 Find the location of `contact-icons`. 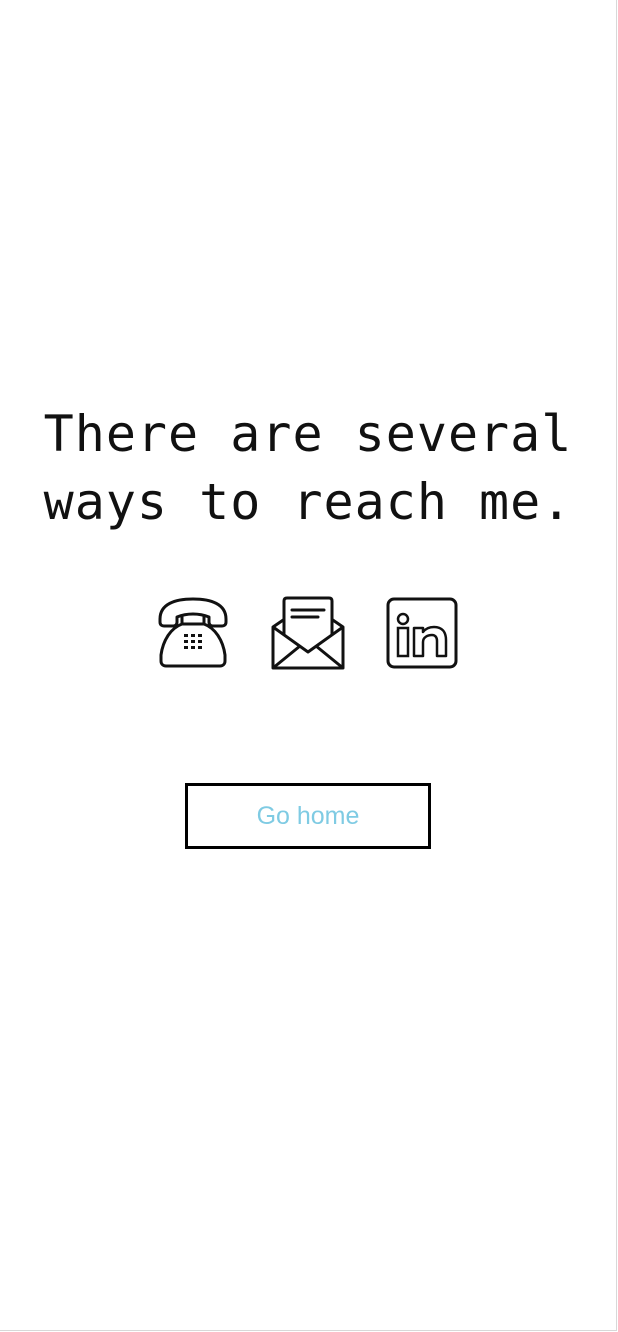

contact-icons is located at coordinates (308, 633).